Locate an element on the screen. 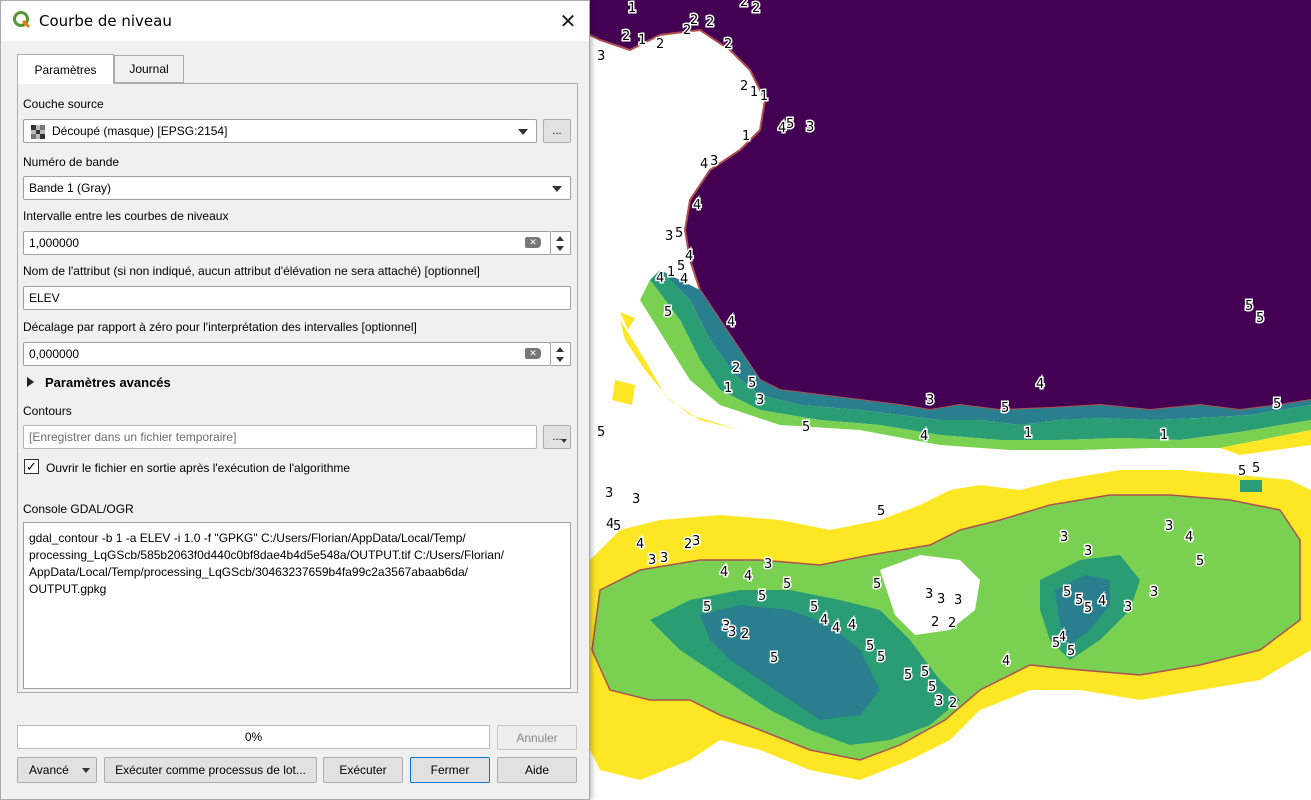  close-icon: ✕ is located at coordinates (568, 21).